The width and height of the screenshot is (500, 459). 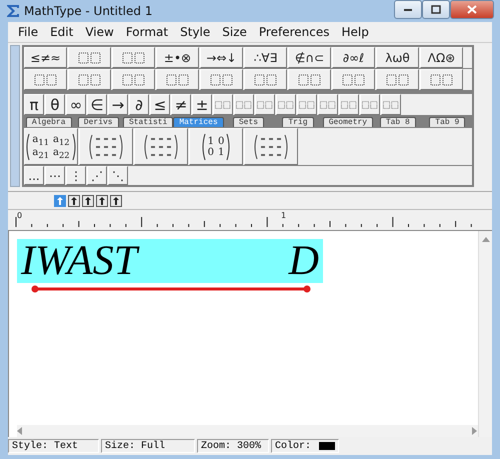 What do you see at coordinates (19, 215) in the screenshot?
I see `ruler-label: 0` at bounding box center [19, 215].